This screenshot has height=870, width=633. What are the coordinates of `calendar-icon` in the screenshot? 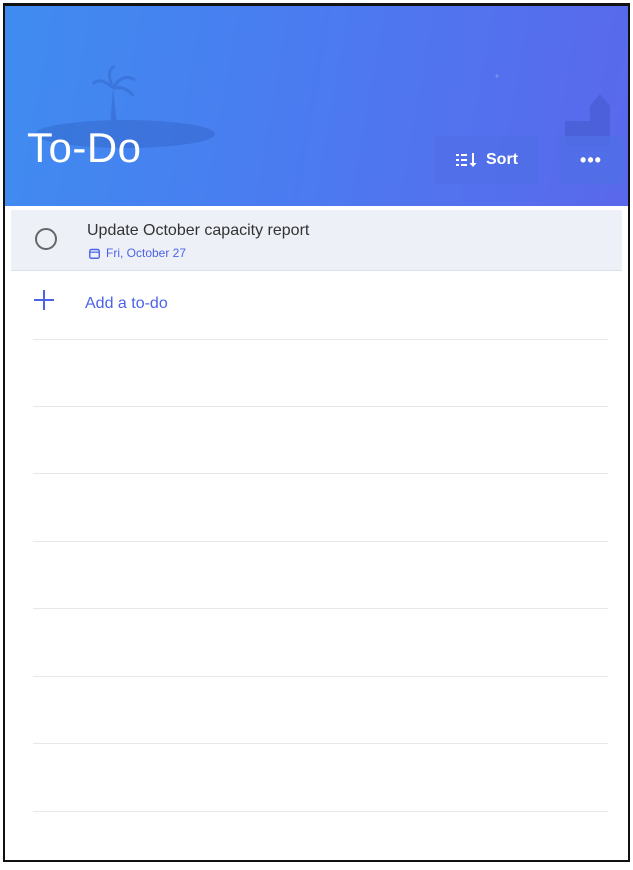 It's located at (94, 253).